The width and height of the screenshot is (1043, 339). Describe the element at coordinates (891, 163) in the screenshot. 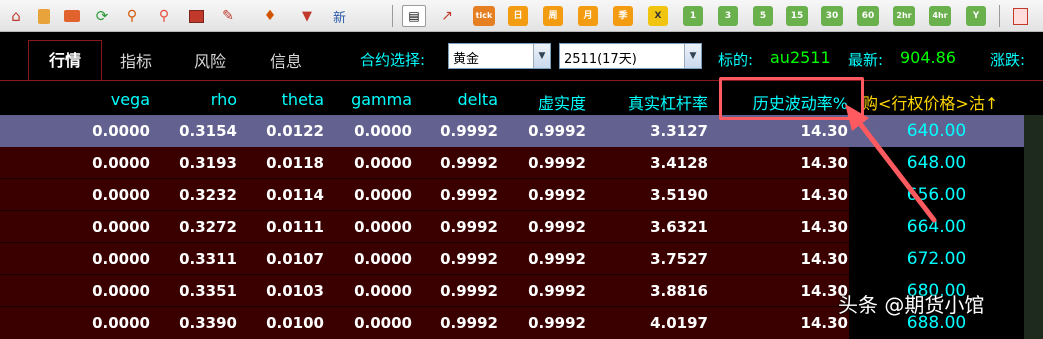

I see `annotation-arrow-icon` at that location.